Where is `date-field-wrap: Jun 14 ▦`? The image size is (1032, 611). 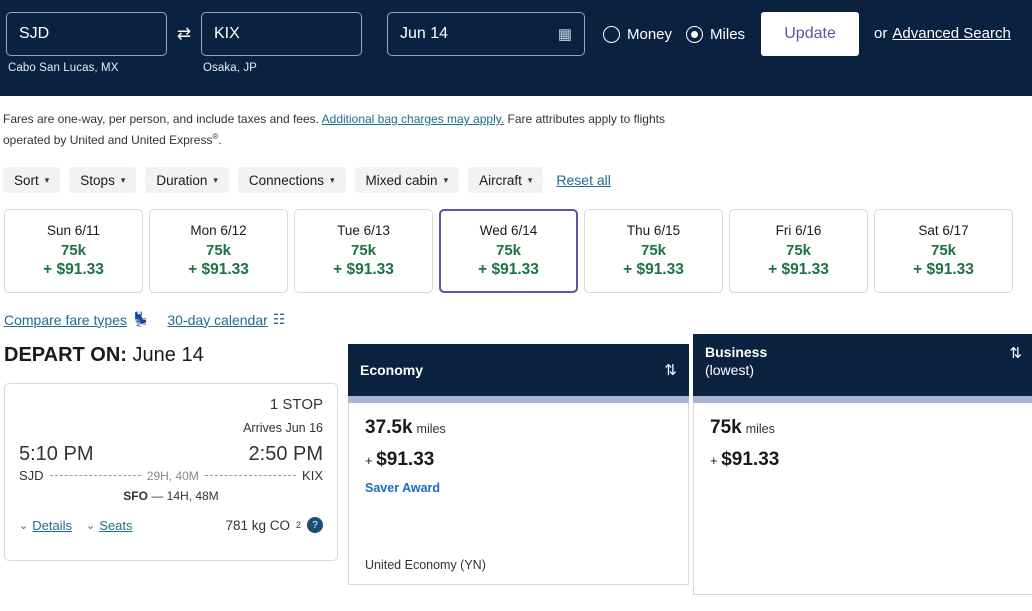
date-field-wrap: Jun 14 ▦ is located at coordinates (486, 34).